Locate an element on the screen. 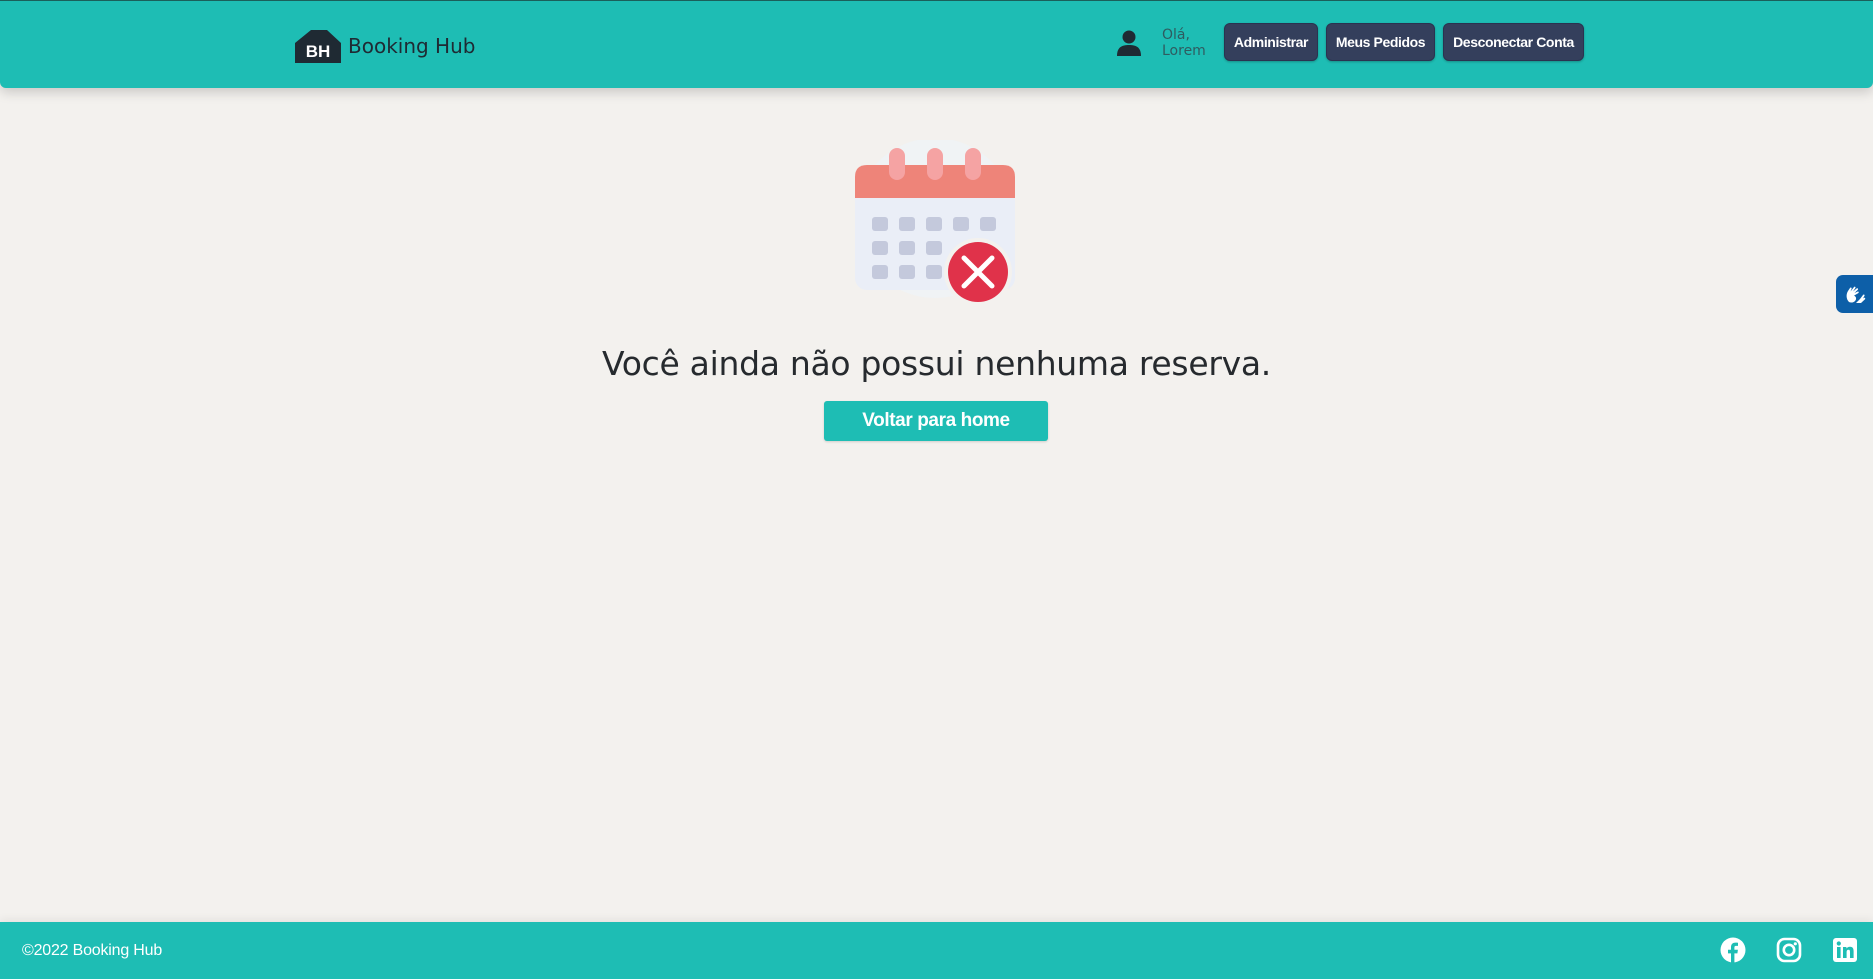 Image resolution: width=1873 pixels, height=979 pixels. greeting-text: Olá, Lorem is located at coordinates (1184, 43).